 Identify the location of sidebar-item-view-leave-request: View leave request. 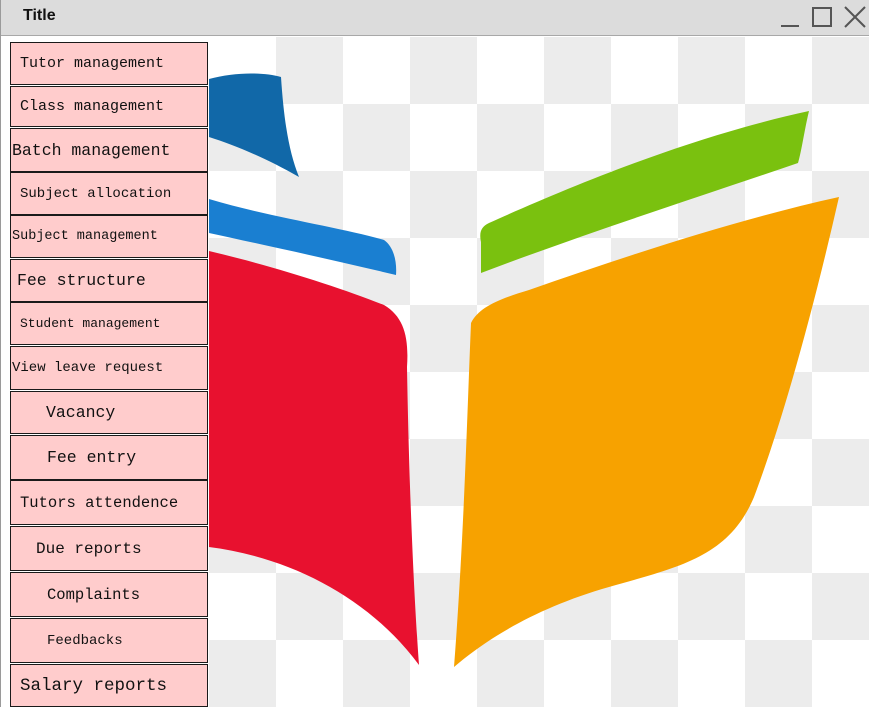
(109, 368).